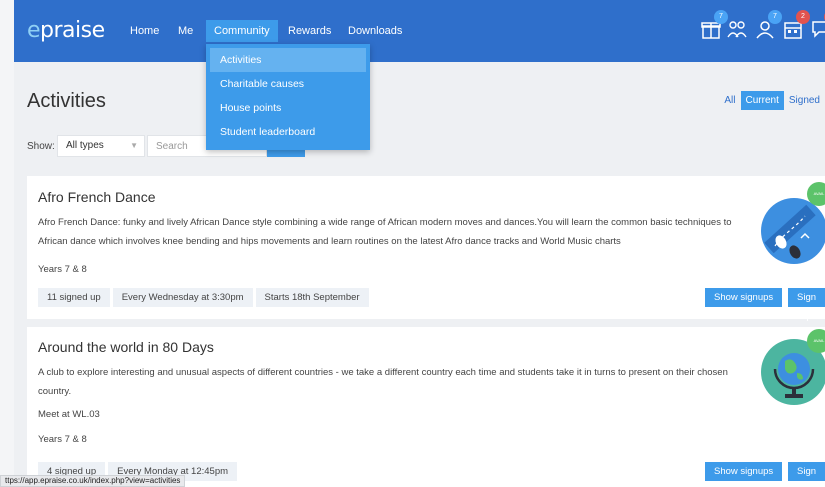  I want to click on nav-home: Home, so click(144, 31).